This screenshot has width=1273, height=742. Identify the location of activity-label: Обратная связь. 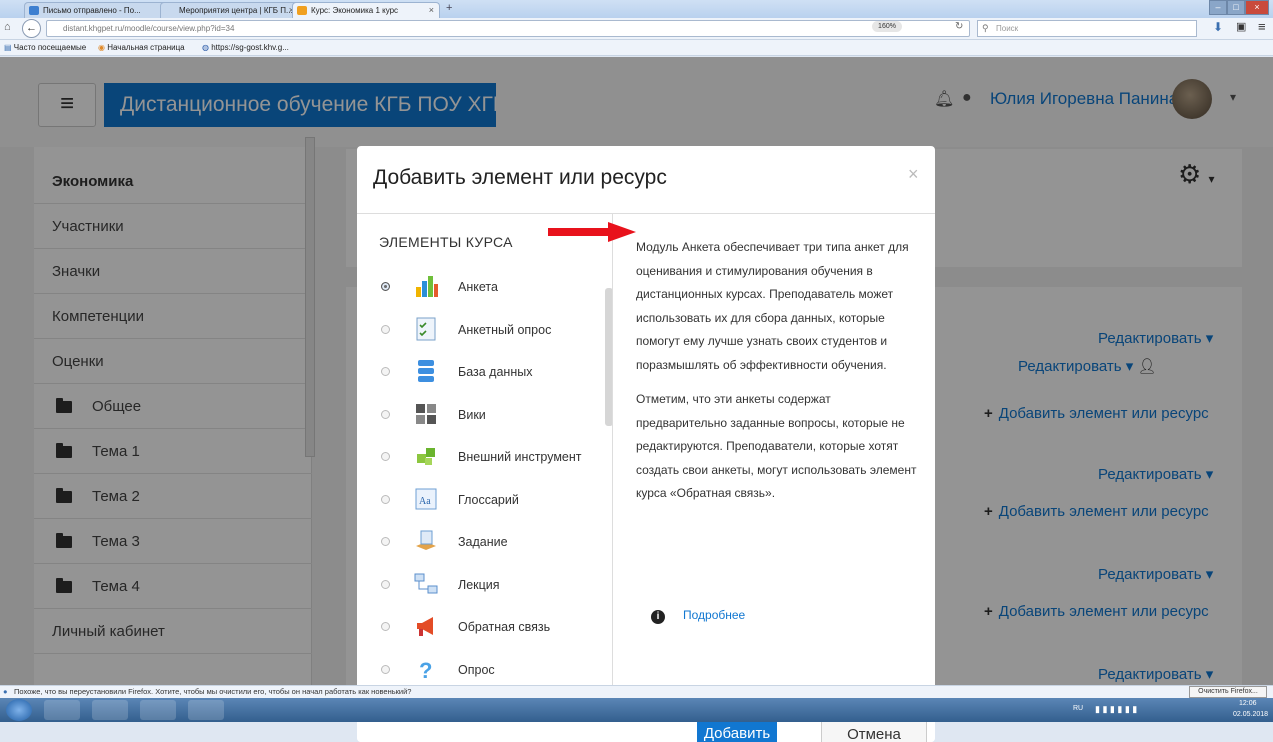
(504, 627).